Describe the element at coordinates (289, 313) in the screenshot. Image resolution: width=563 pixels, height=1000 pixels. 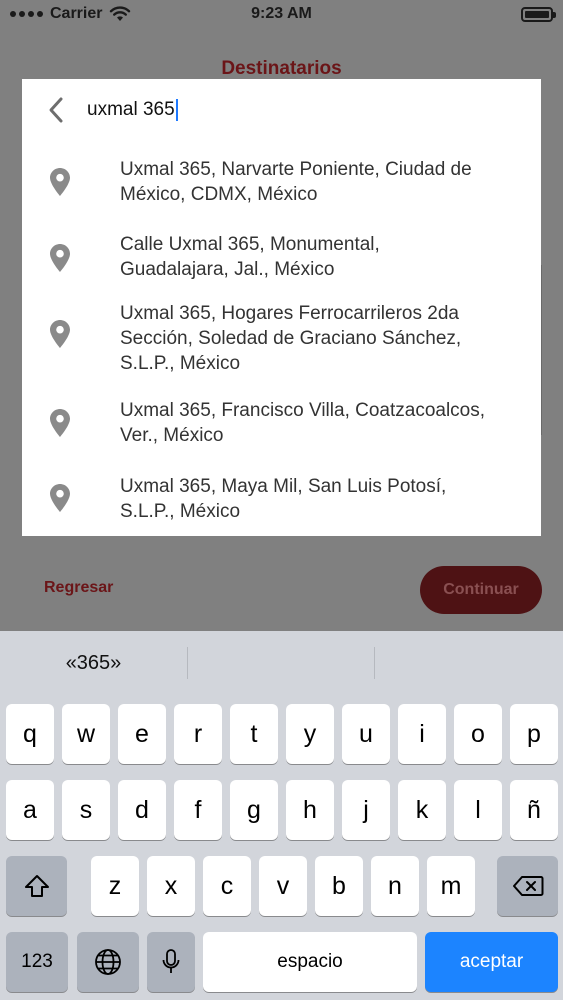
I see `result-line: Uxmal 365, Hogares Ferrocarrileros 2da` at that location.